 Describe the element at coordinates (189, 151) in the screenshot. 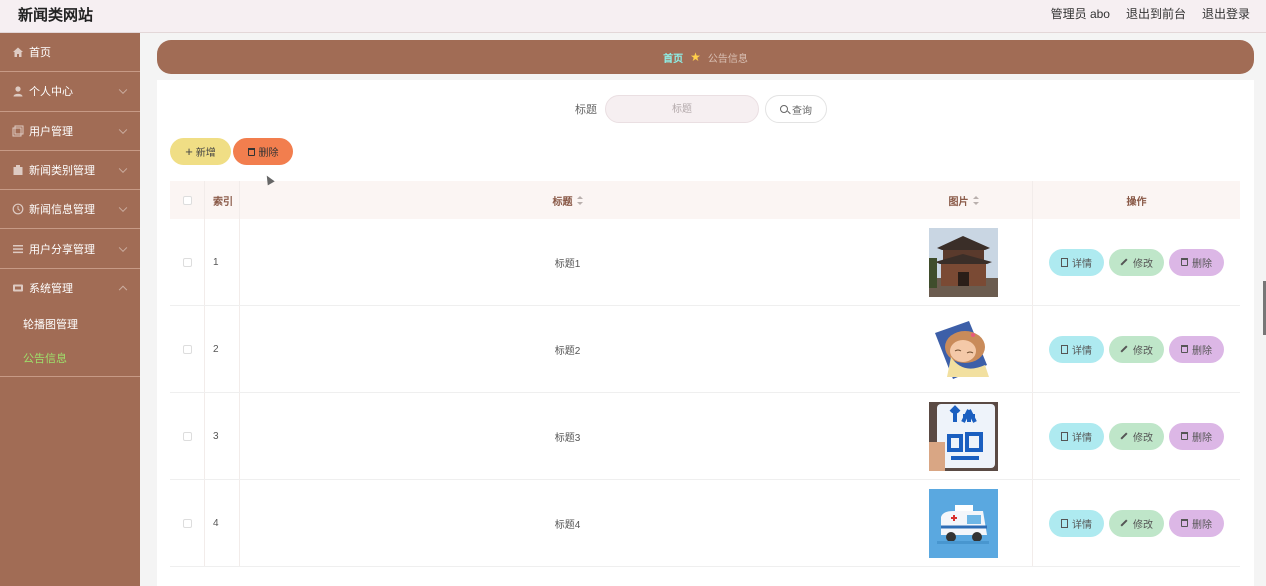

I see `plus-icon: +` at that location.